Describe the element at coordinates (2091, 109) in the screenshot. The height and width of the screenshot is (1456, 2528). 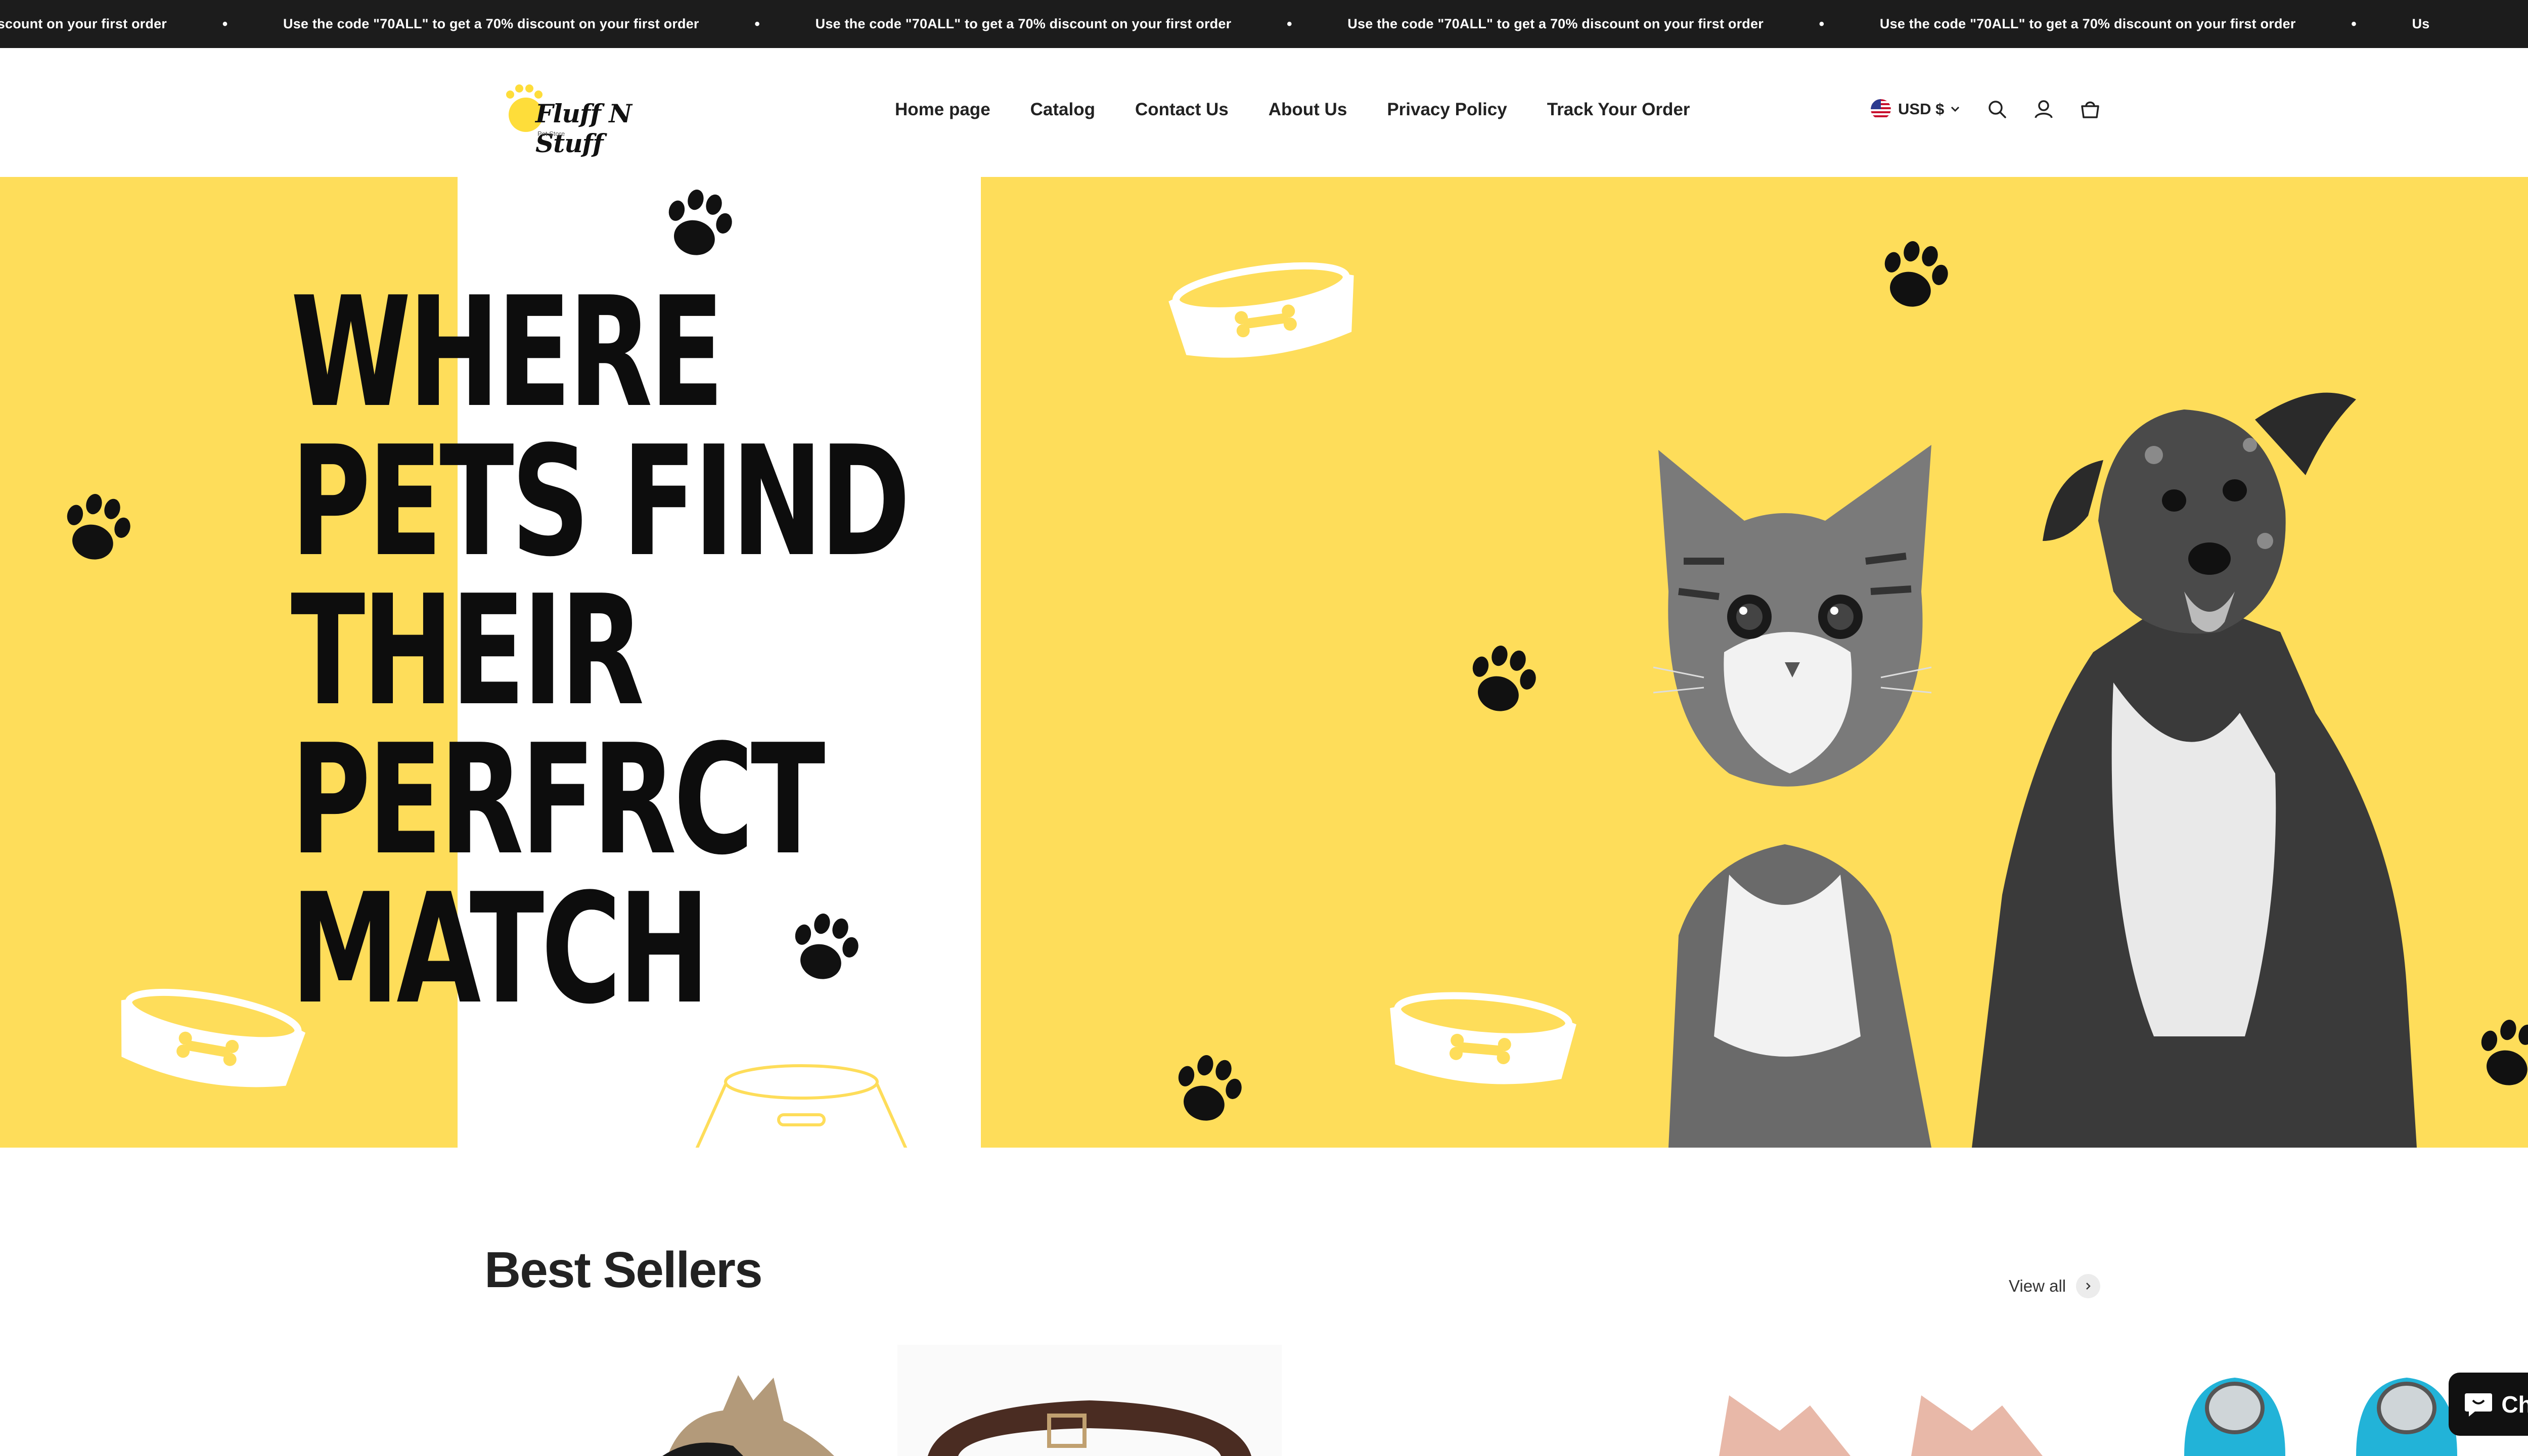
I see `cart-icon` at that location.